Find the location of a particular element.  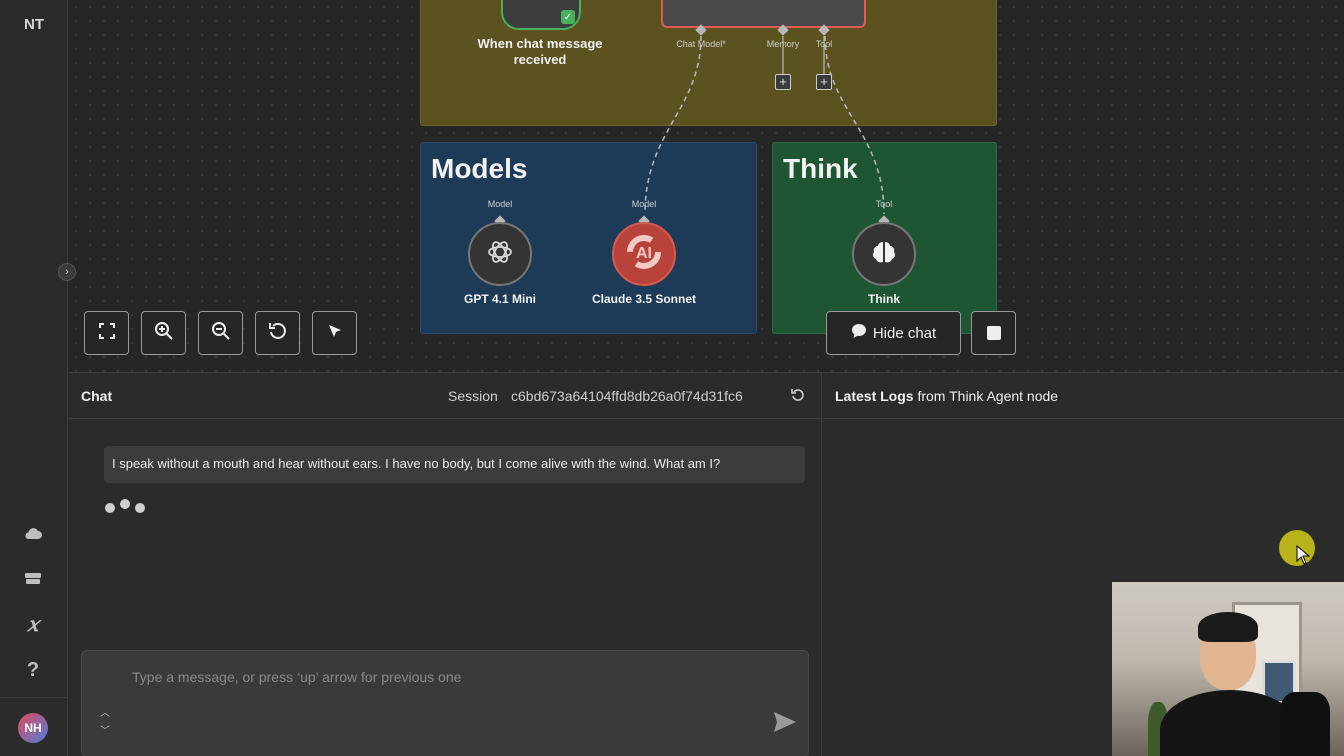

chat-message-input is located at coordinates (452, 677).